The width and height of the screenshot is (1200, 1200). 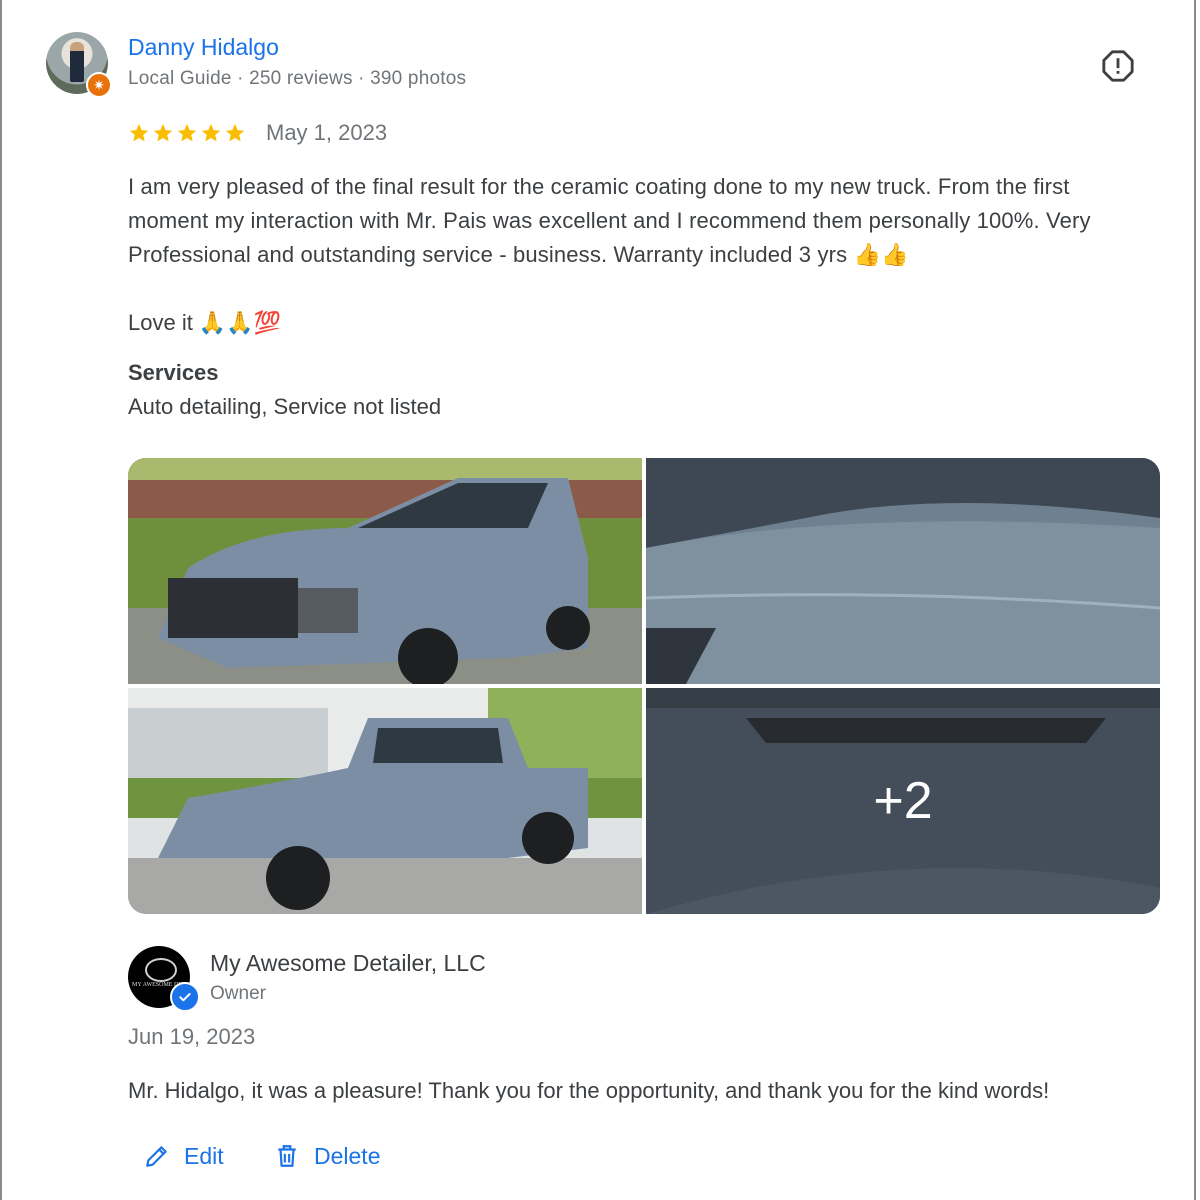 I want to click on reviewer-name: Danny Hidalgo, so click(x=203, y=47).